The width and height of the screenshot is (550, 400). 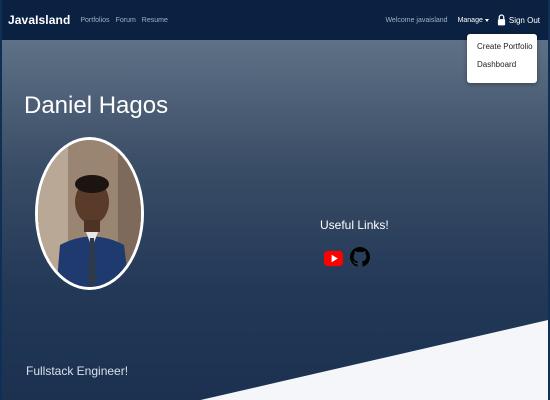 What do you see at coordinates (486, 20) in the screenshot?
I see `caret-down-icon` at bounding box center [486, 20].